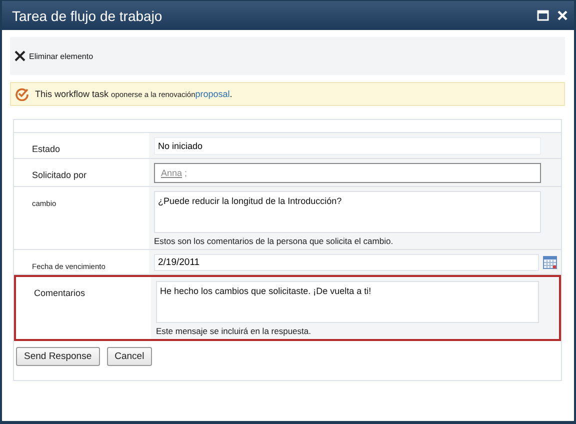 This screenshot has height=424, width=576. What do you see at coordinates (22, 94) in the screenshot?
I see `task-check-icon` at bounding box center [22, 94].